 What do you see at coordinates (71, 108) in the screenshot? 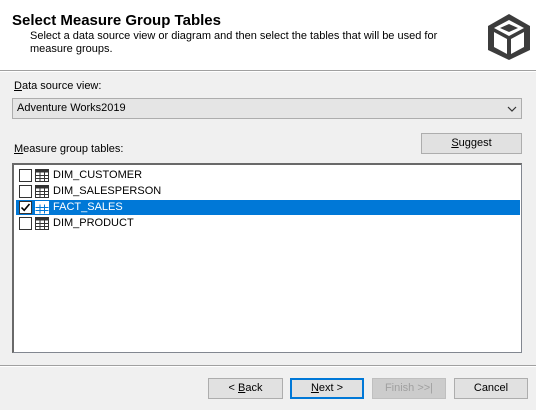
I see `data-source-view-value: Adventure Works2019` at bounding box center [71, 108].